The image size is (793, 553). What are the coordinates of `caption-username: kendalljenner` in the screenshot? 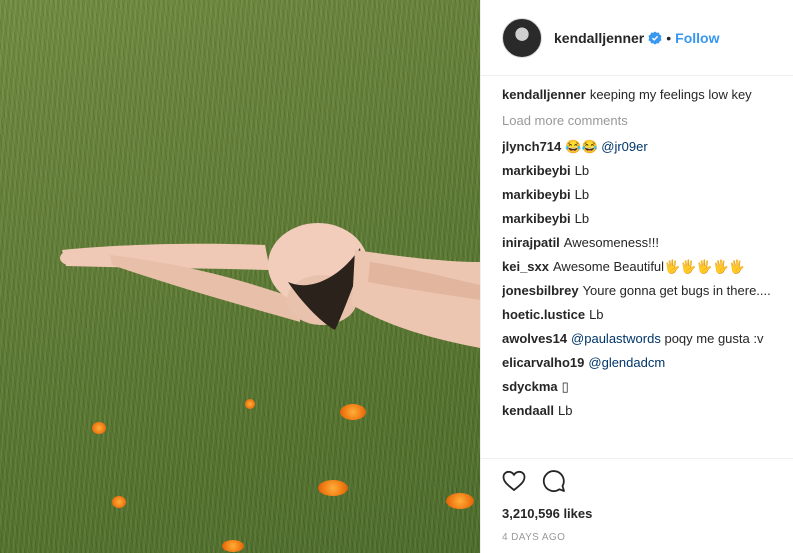 It's located at (544, 94).